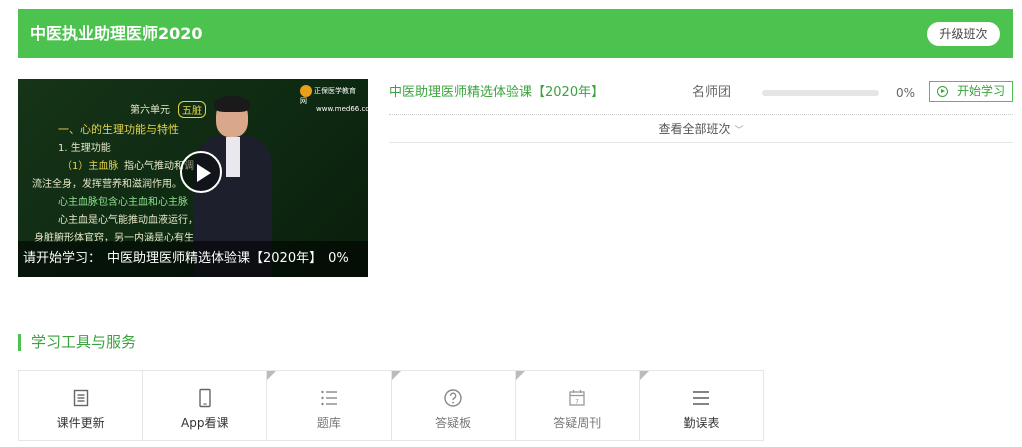 The width and height of the screenshot is (1022, 447). Describe the element at coordinates (205, 398) in the screenshot. I see `phone-icon` at that location.